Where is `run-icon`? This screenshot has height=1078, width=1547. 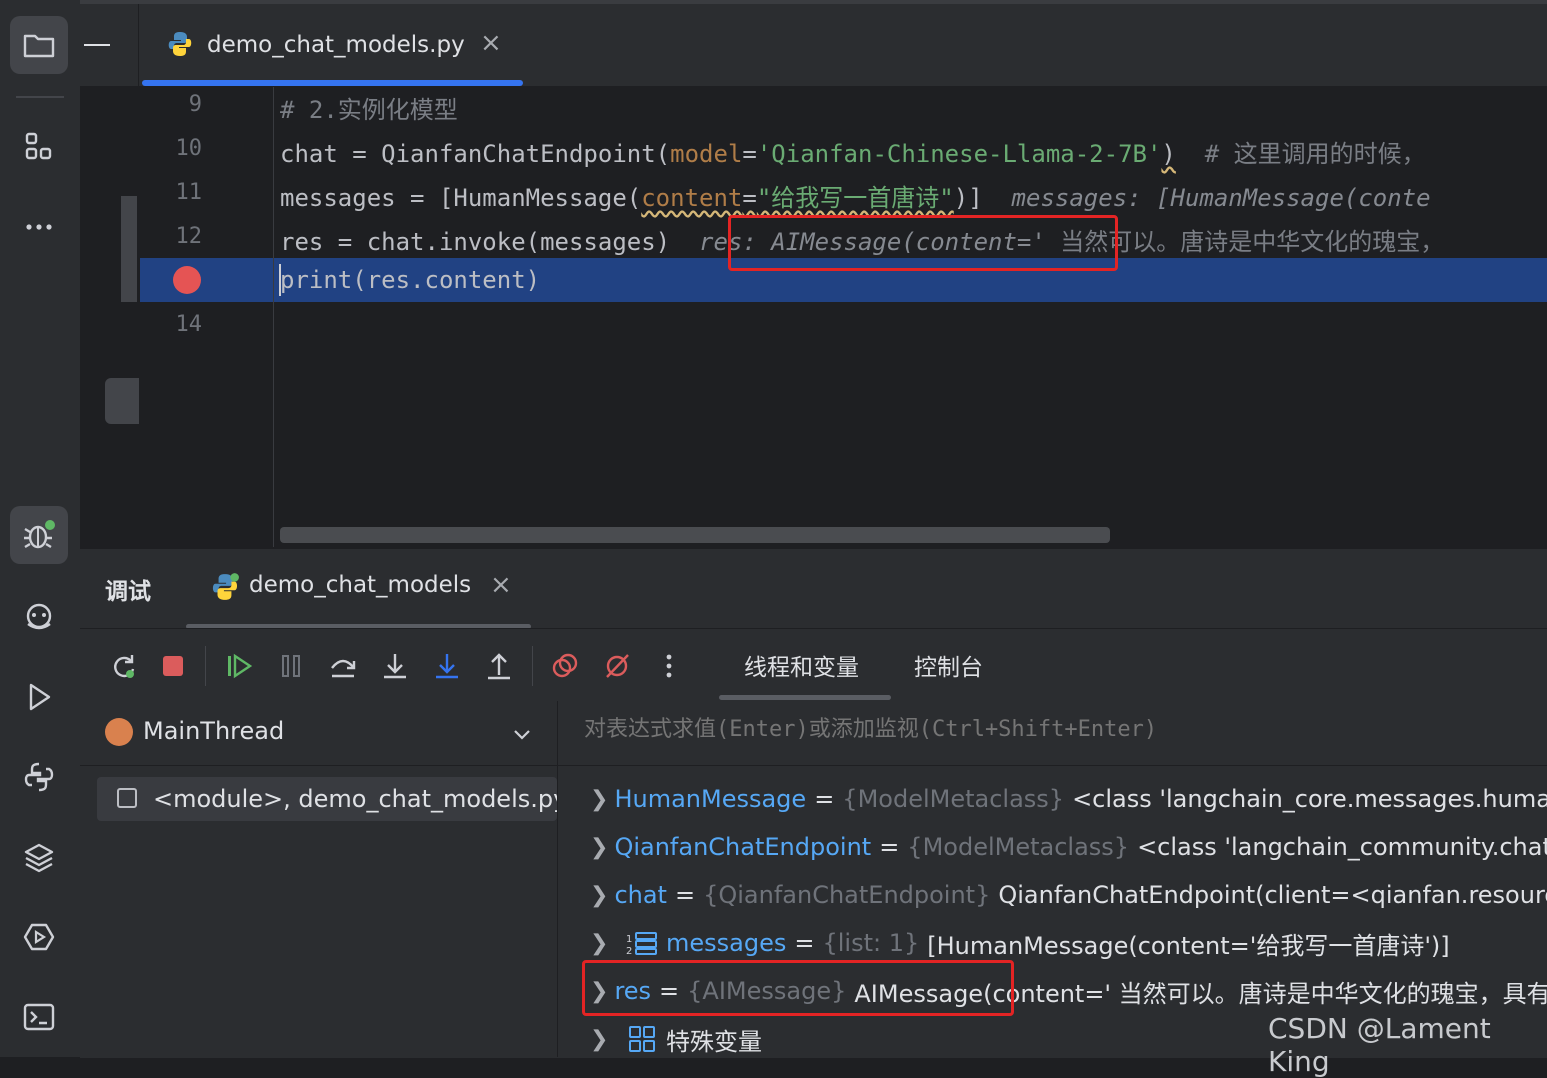
run-icon is located at coordinates (39, 697).